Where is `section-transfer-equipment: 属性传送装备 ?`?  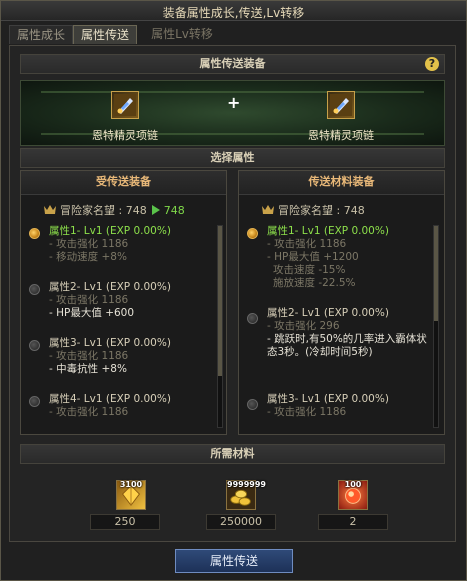 section-transfer-equipment: 属性传送装备 ? is located at coordinates (232, 64).